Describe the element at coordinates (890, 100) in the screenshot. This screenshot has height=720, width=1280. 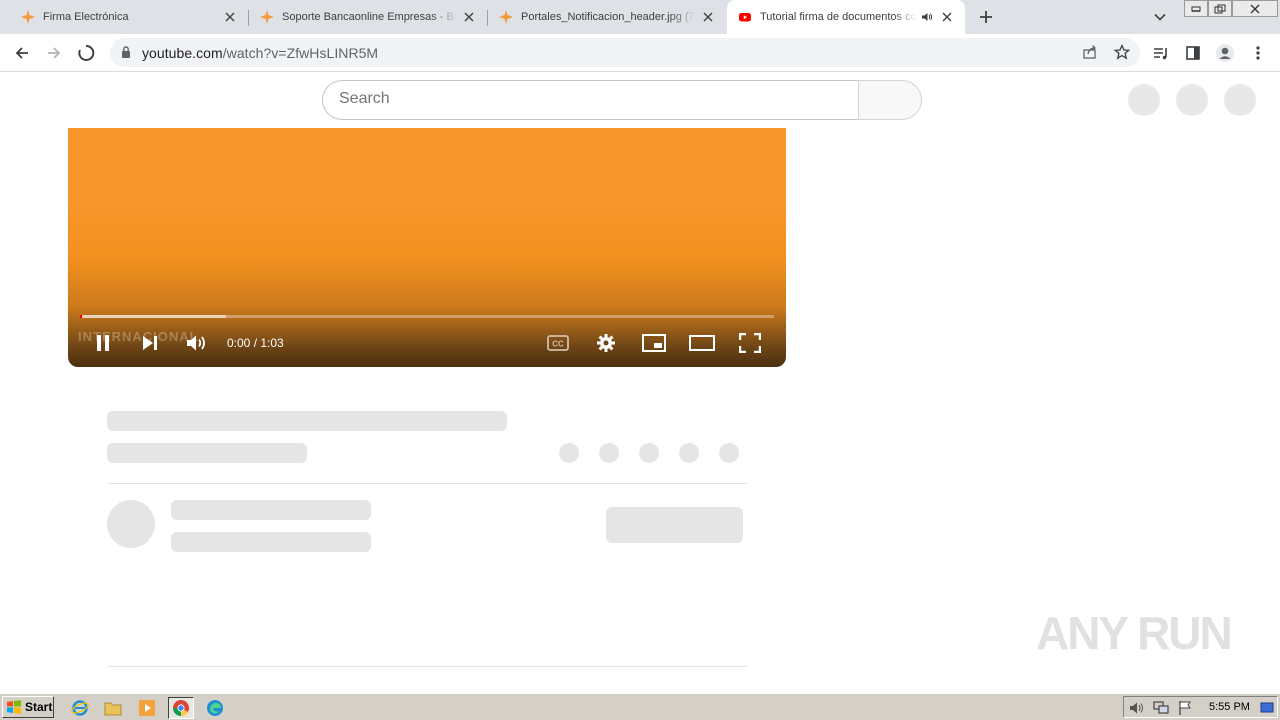
I see `search-button` at that location.